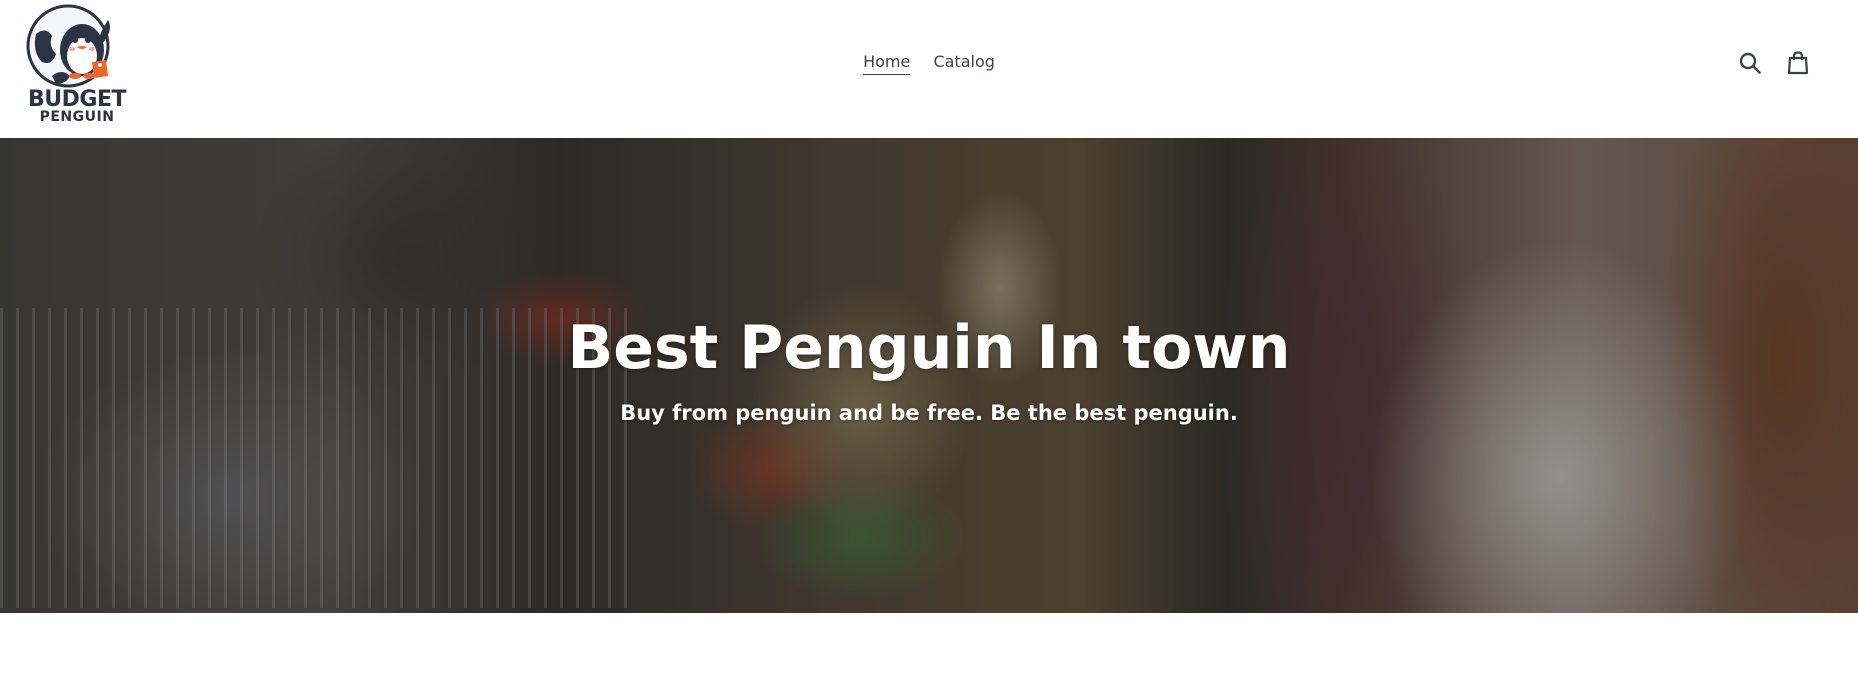 The height and width of the screenshot is (697, 1858). I want to click on search-icon, so click(1750, 63).